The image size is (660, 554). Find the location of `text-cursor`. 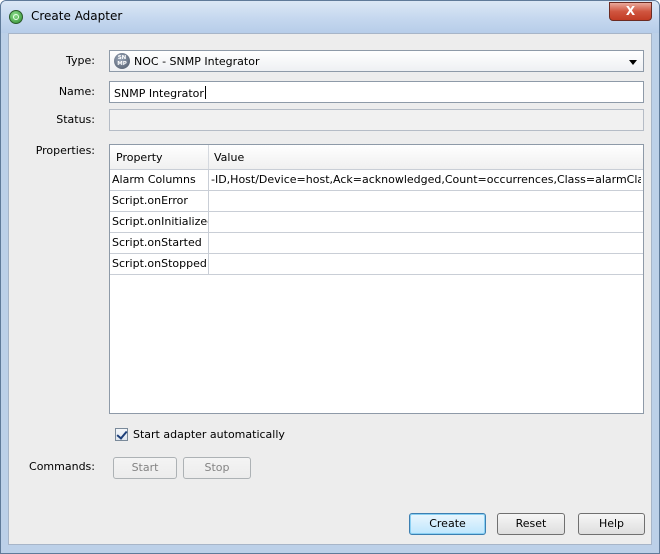

text-cursor is located at coordinates (205, 92).